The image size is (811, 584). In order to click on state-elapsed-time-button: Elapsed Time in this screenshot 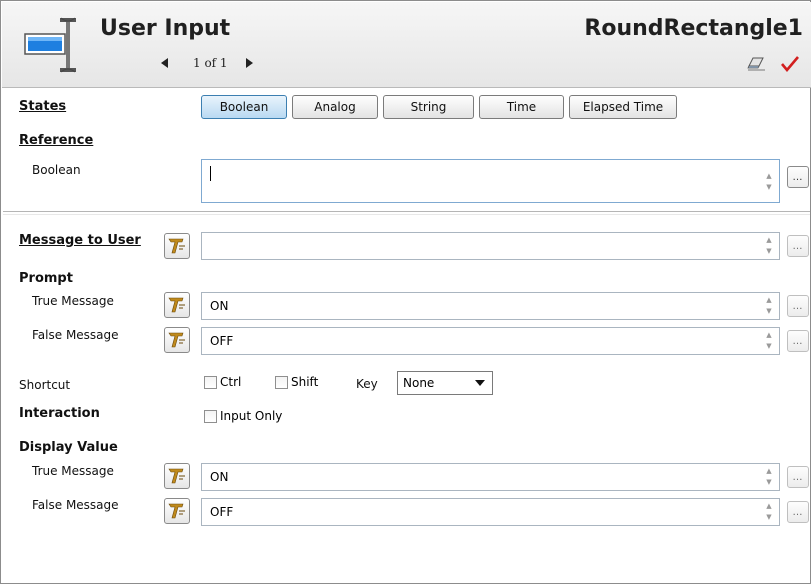, I will do `click(623, 107)`.